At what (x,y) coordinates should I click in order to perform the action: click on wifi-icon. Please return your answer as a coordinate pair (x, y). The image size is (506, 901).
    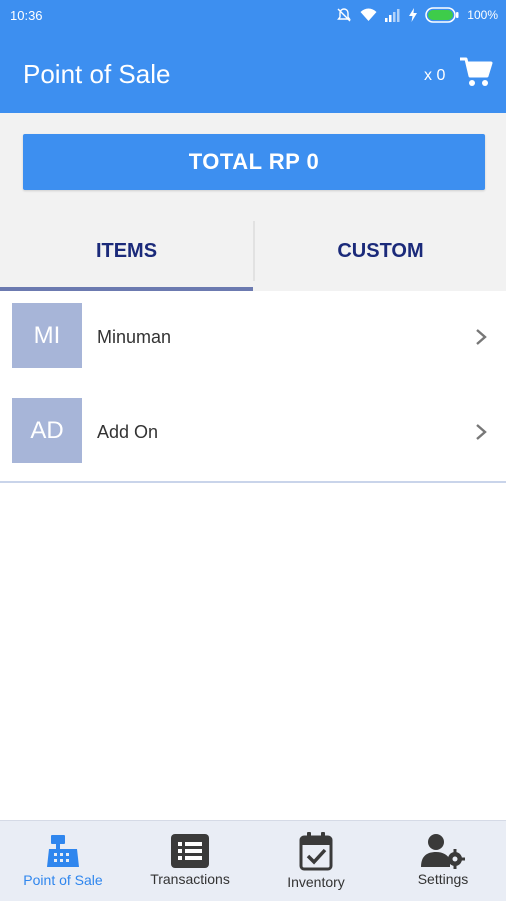
    Looking at the image, I should click on (368, 15).